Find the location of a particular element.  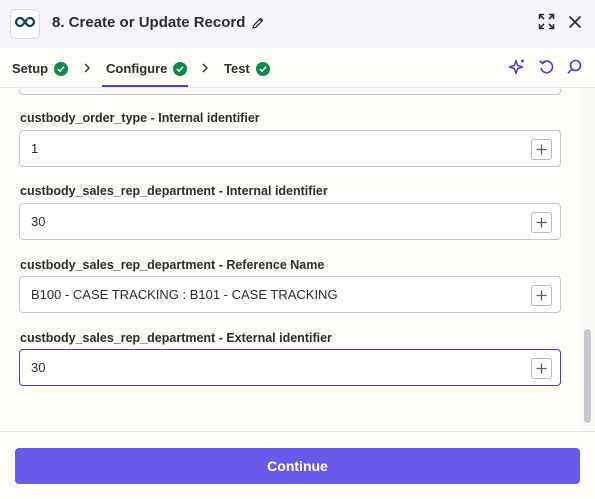

modal-footer: Continue is located at coordinates (297, 465).